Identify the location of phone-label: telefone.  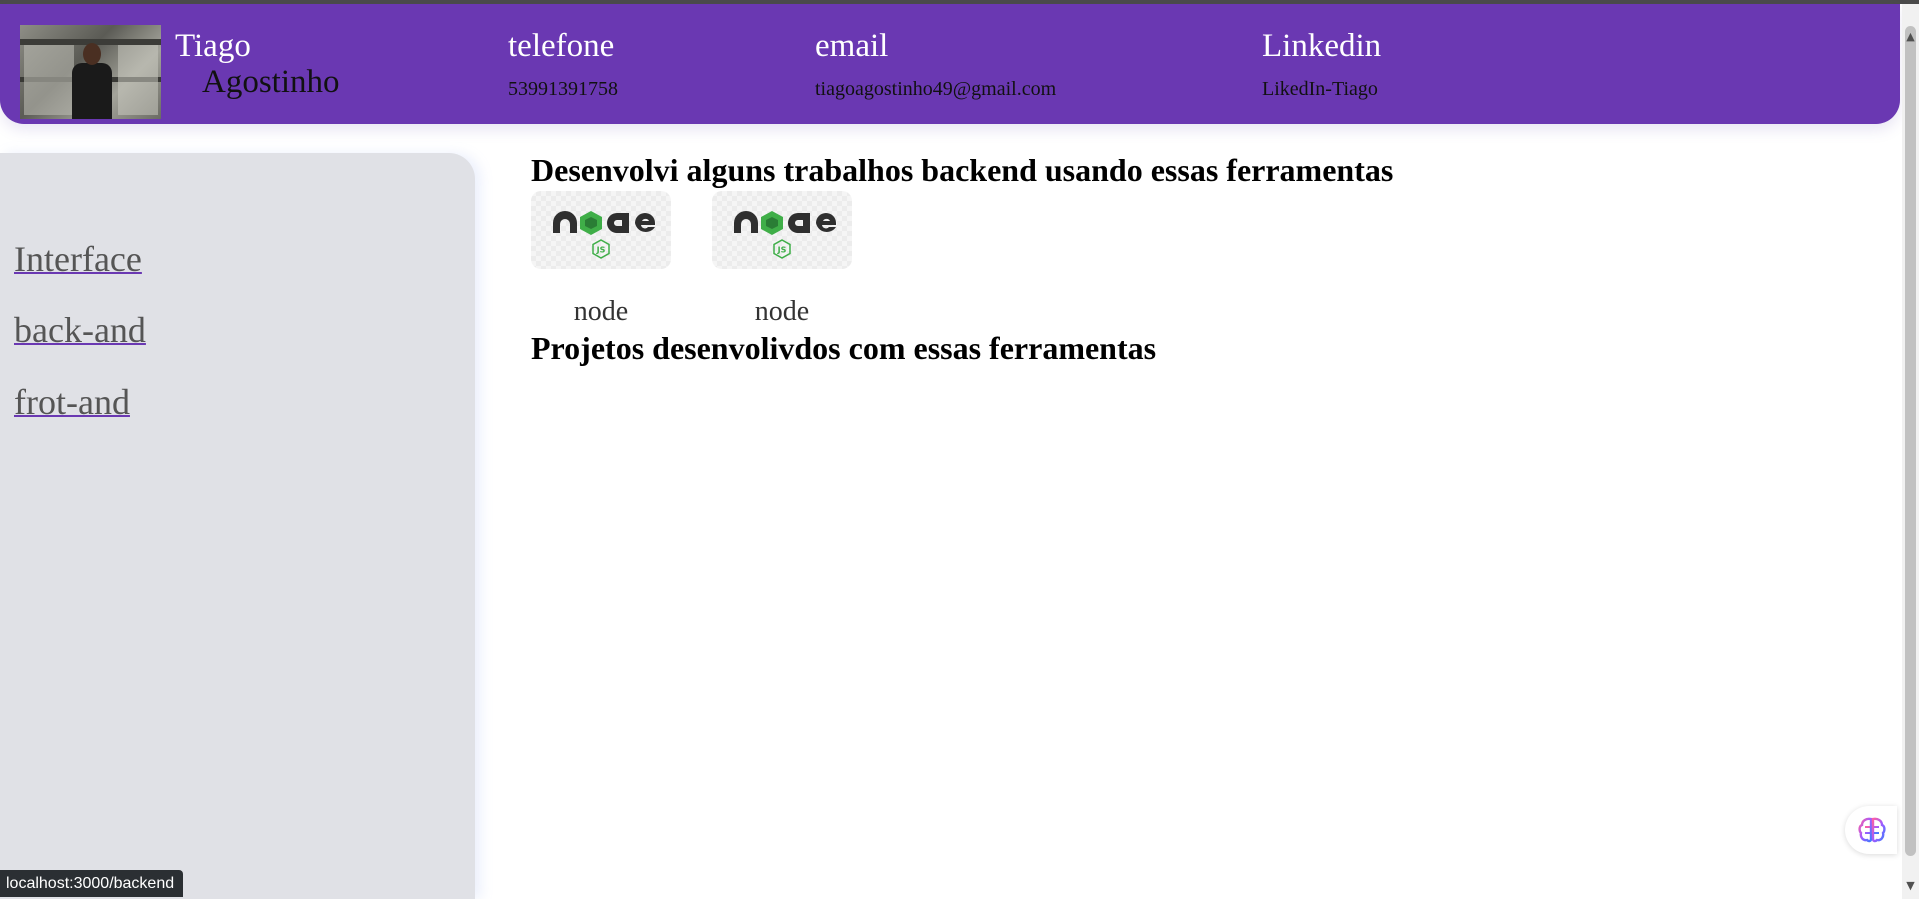
(561, 46).